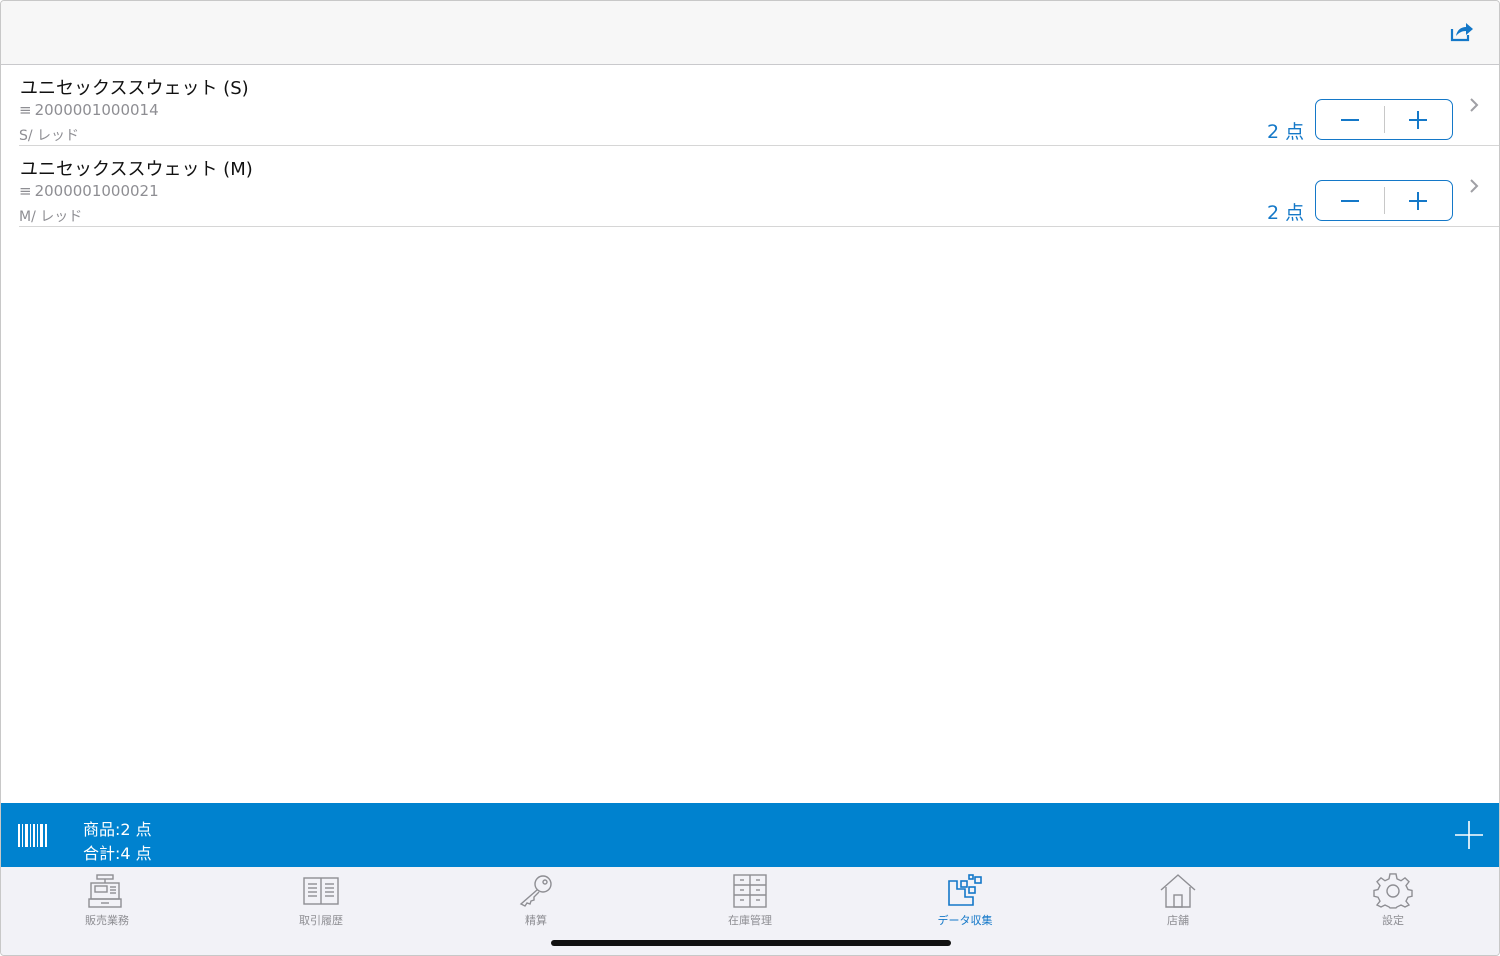  I want to click on tab-history: 取引履歴, so click(321, 903).